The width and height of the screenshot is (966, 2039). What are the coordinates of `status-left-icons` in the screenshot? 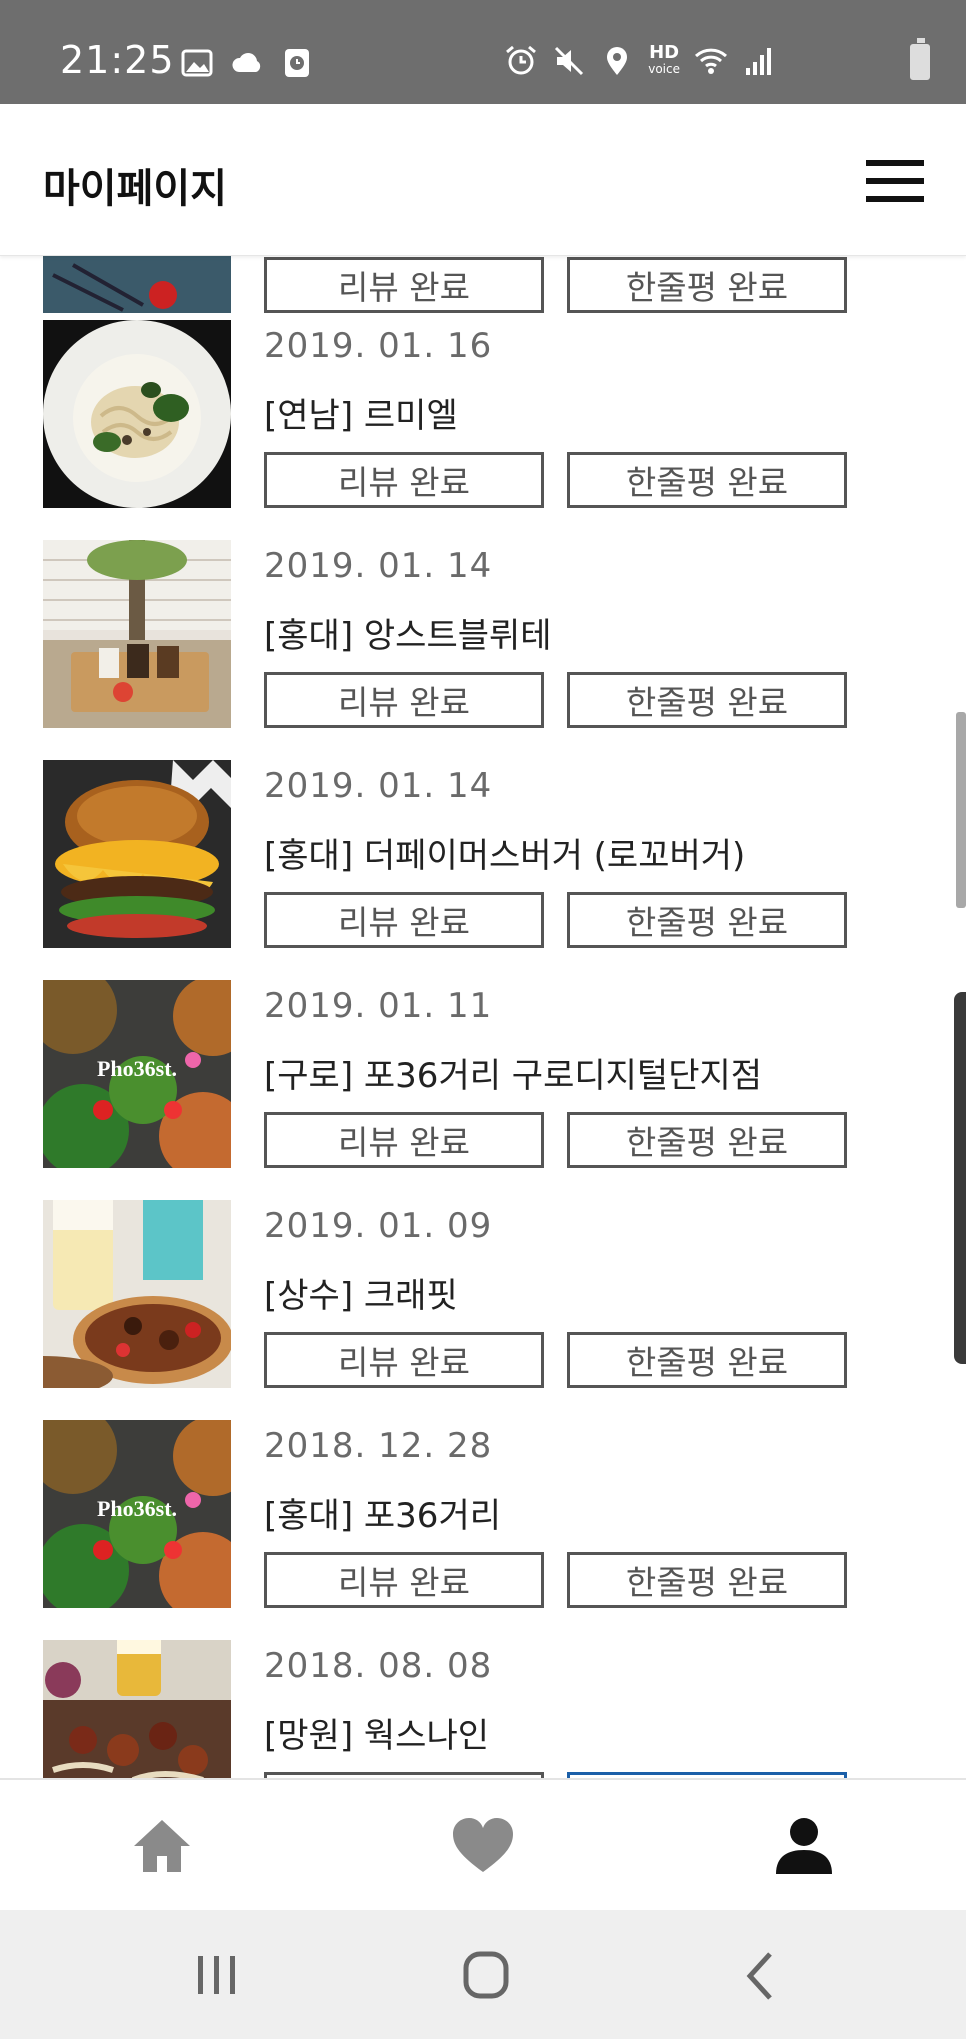 It's located at (247, 63).